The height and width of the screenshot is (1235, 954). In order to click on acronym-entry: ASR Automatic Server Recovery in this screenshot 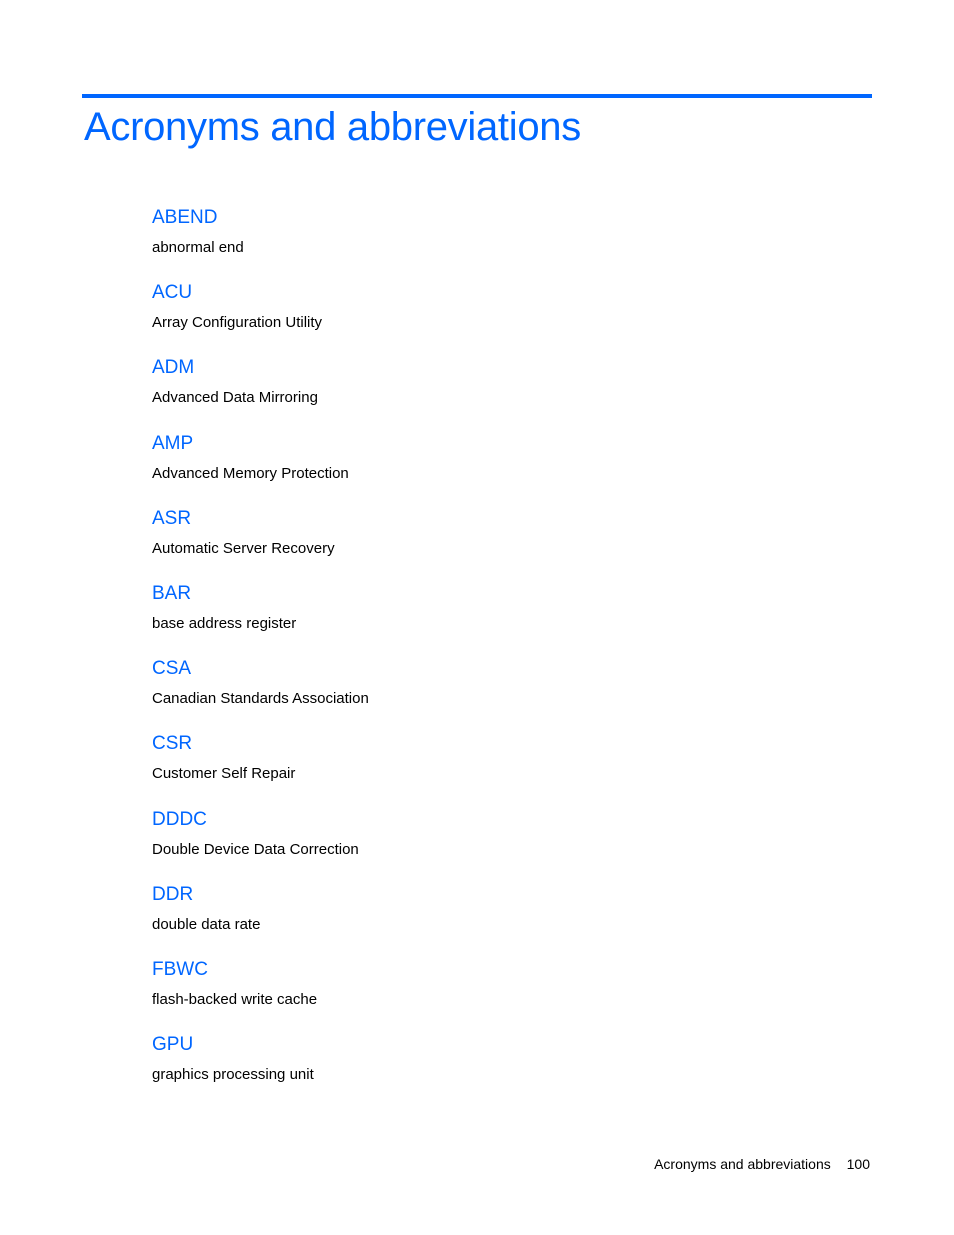, I will do `click(260, 541)`.